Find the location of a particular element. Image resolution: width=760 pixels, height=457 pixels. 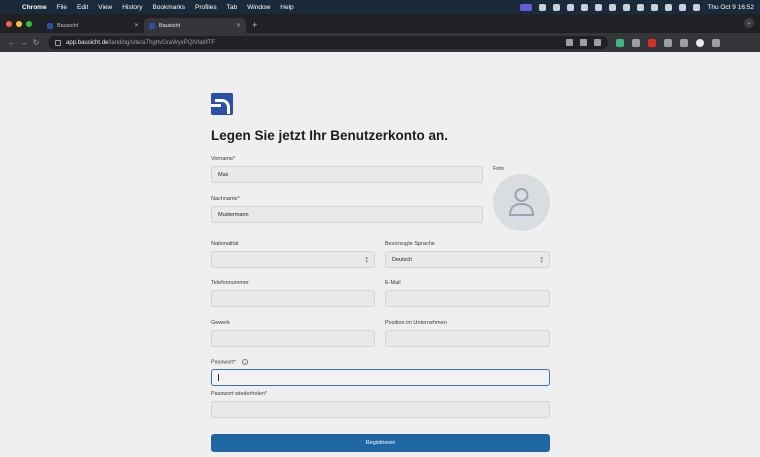

info-icon: i is located at coordinates (245, 362).